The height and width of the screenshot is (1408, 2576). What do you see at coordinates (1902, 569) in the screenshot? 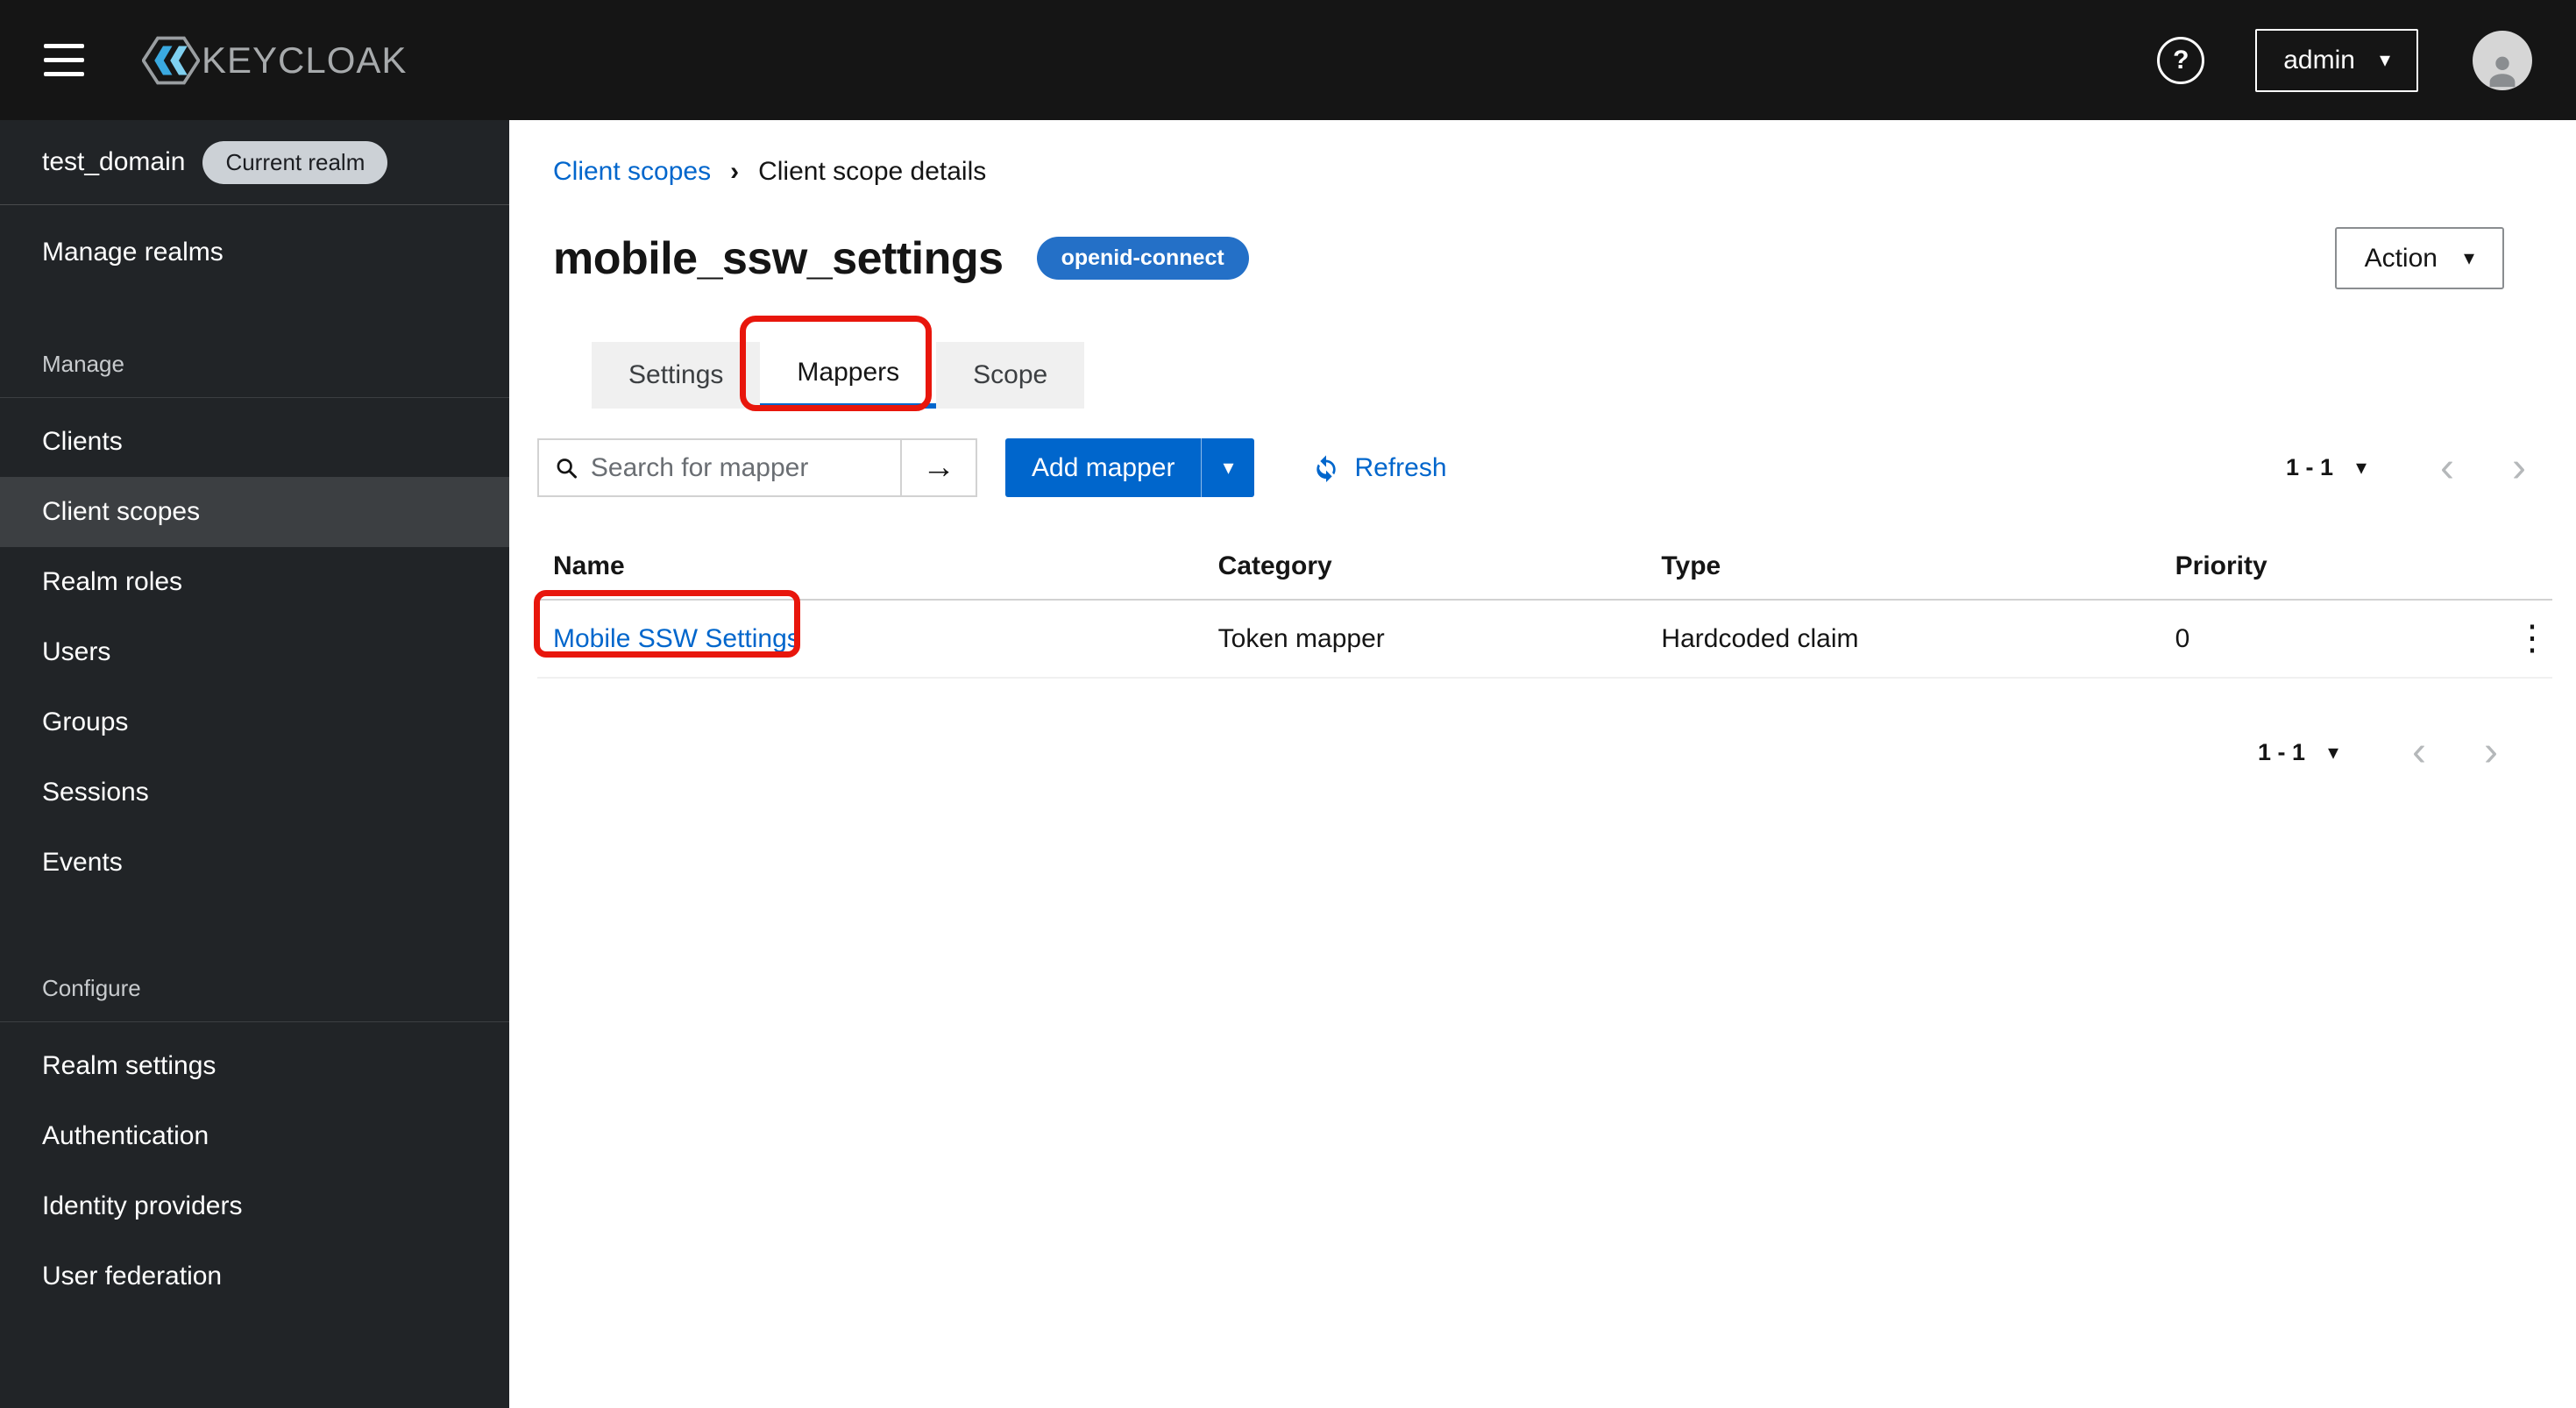
I see `column-header-type: Type` at bounding box center [1902, 569].